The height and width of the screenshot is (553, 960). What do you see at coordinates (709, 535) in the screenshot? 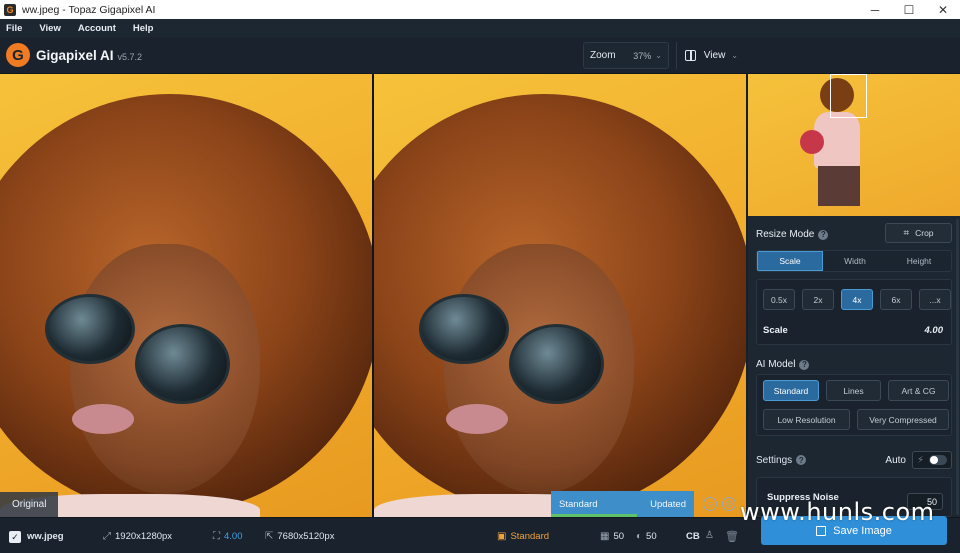
I see `face-icon: ♙` at bounding box center [709, 535].